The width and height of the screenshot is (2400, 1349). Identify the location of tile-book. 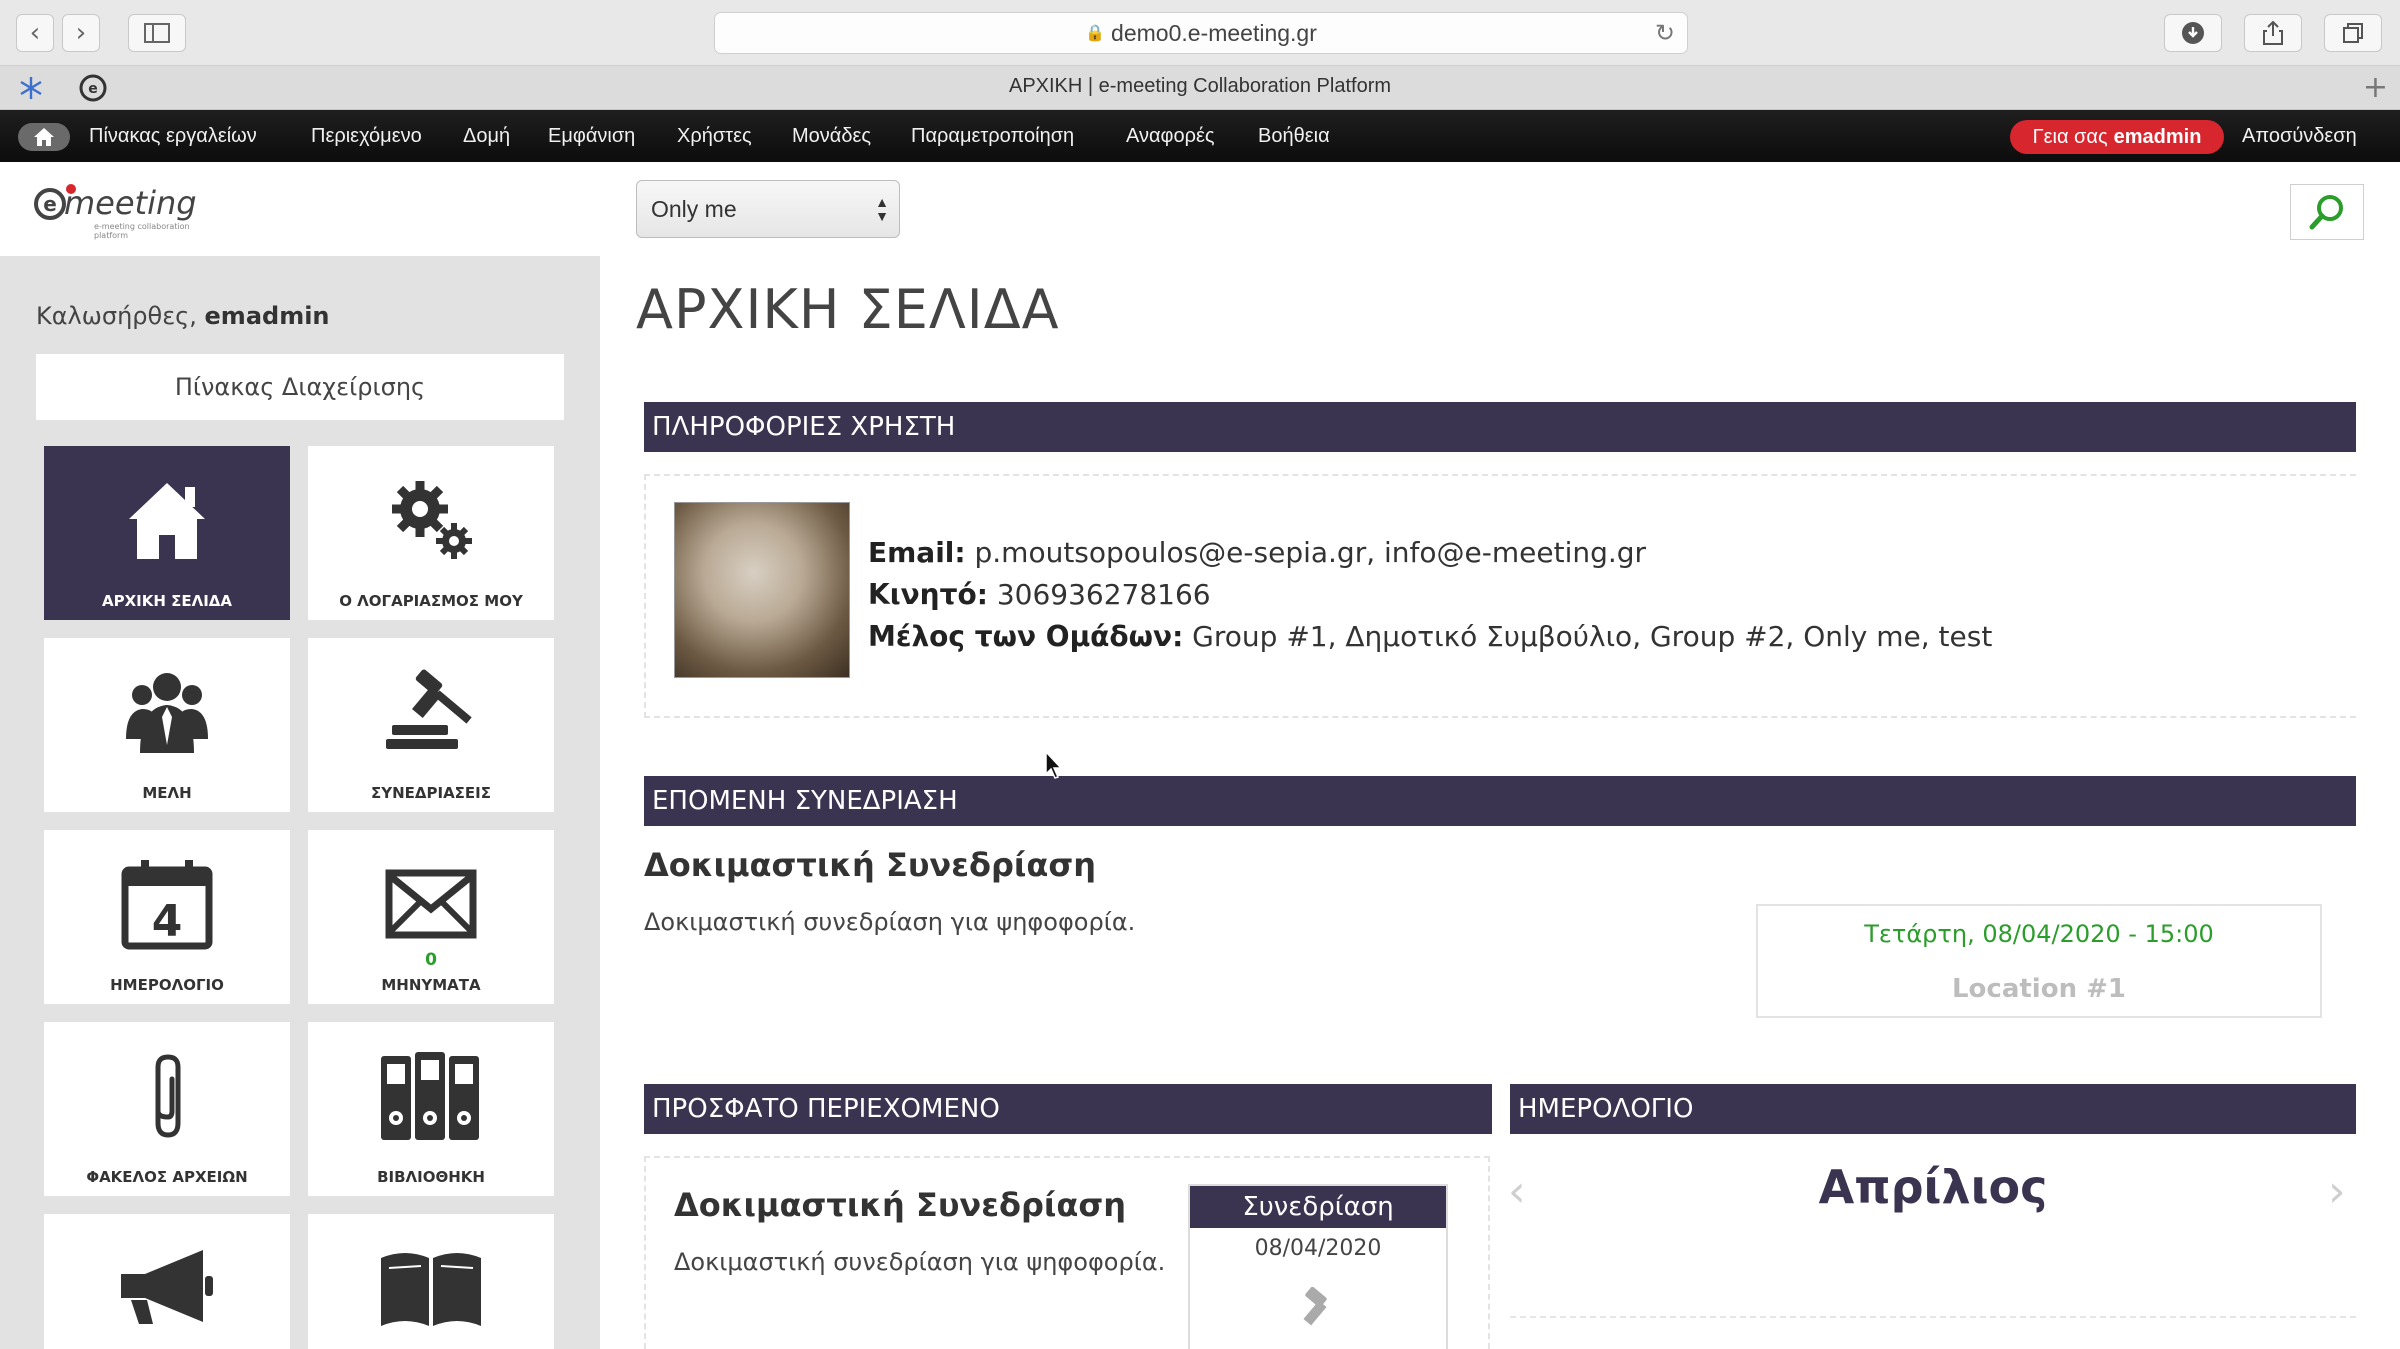
(431, 1281).